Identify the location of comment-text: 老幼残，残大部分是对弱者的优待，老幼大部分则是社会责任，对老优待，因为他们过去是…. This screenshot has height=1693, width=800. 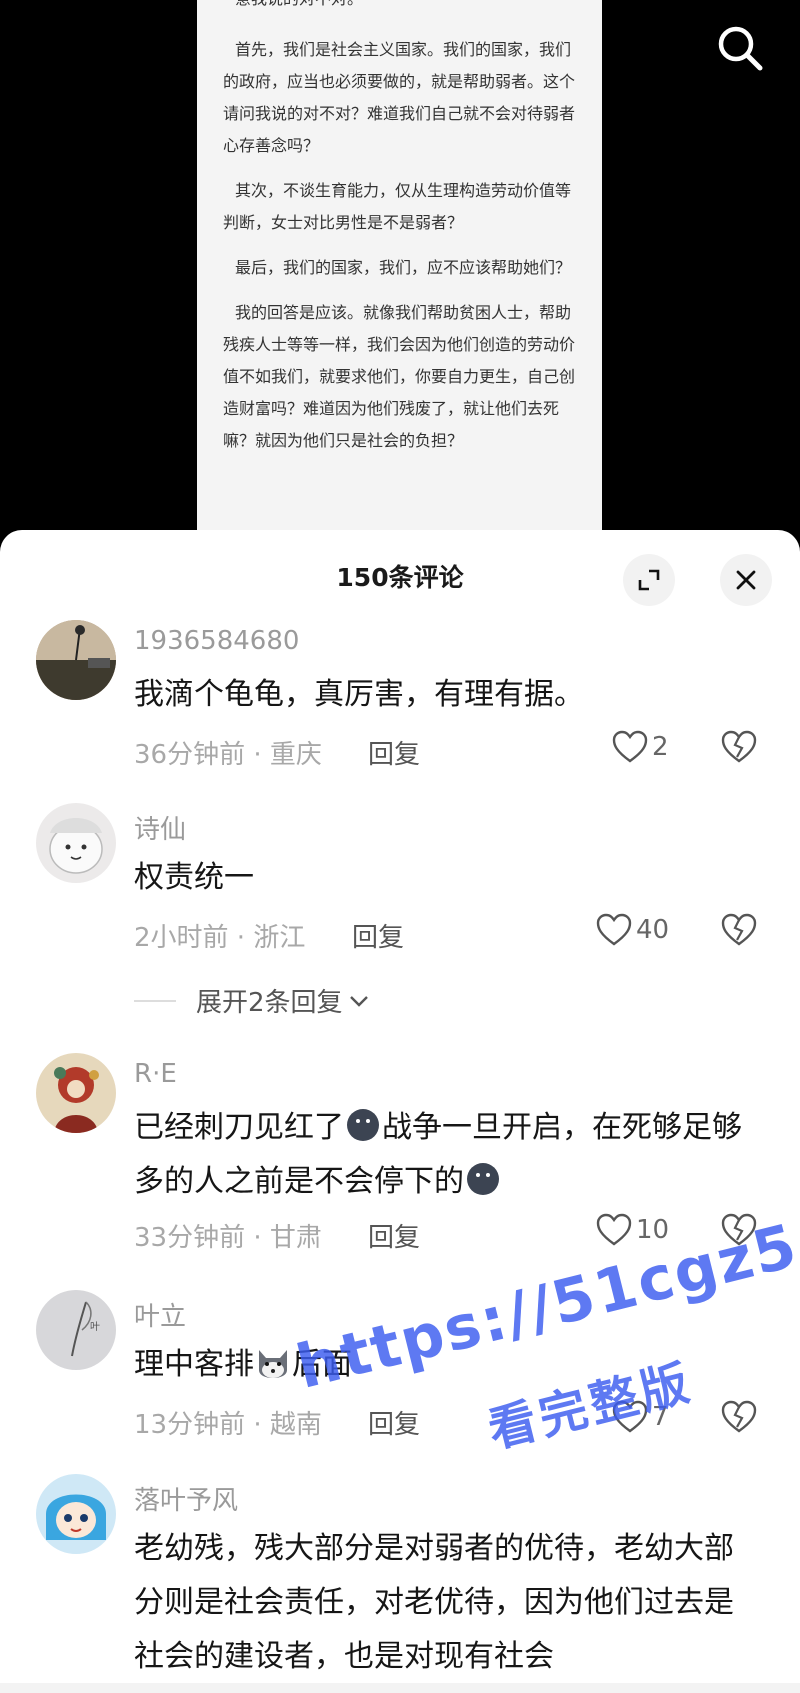
(434, 1602).